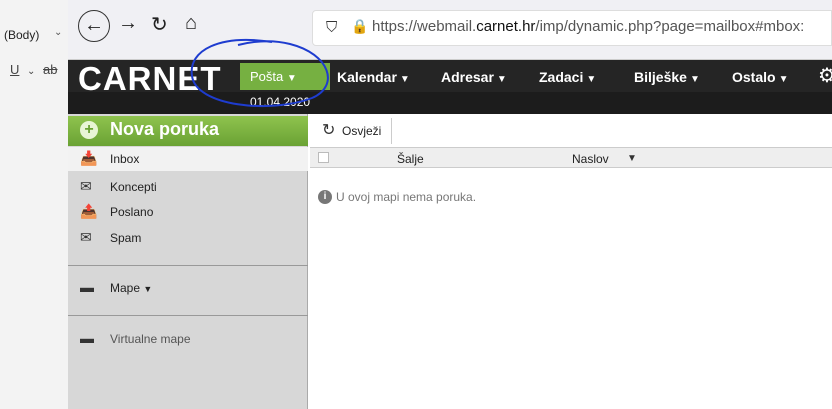 This screenshot has width=832, height=409. Describe the element at coordinates (259, 73) in the screenshot. I see `annotation-circle` at that location.